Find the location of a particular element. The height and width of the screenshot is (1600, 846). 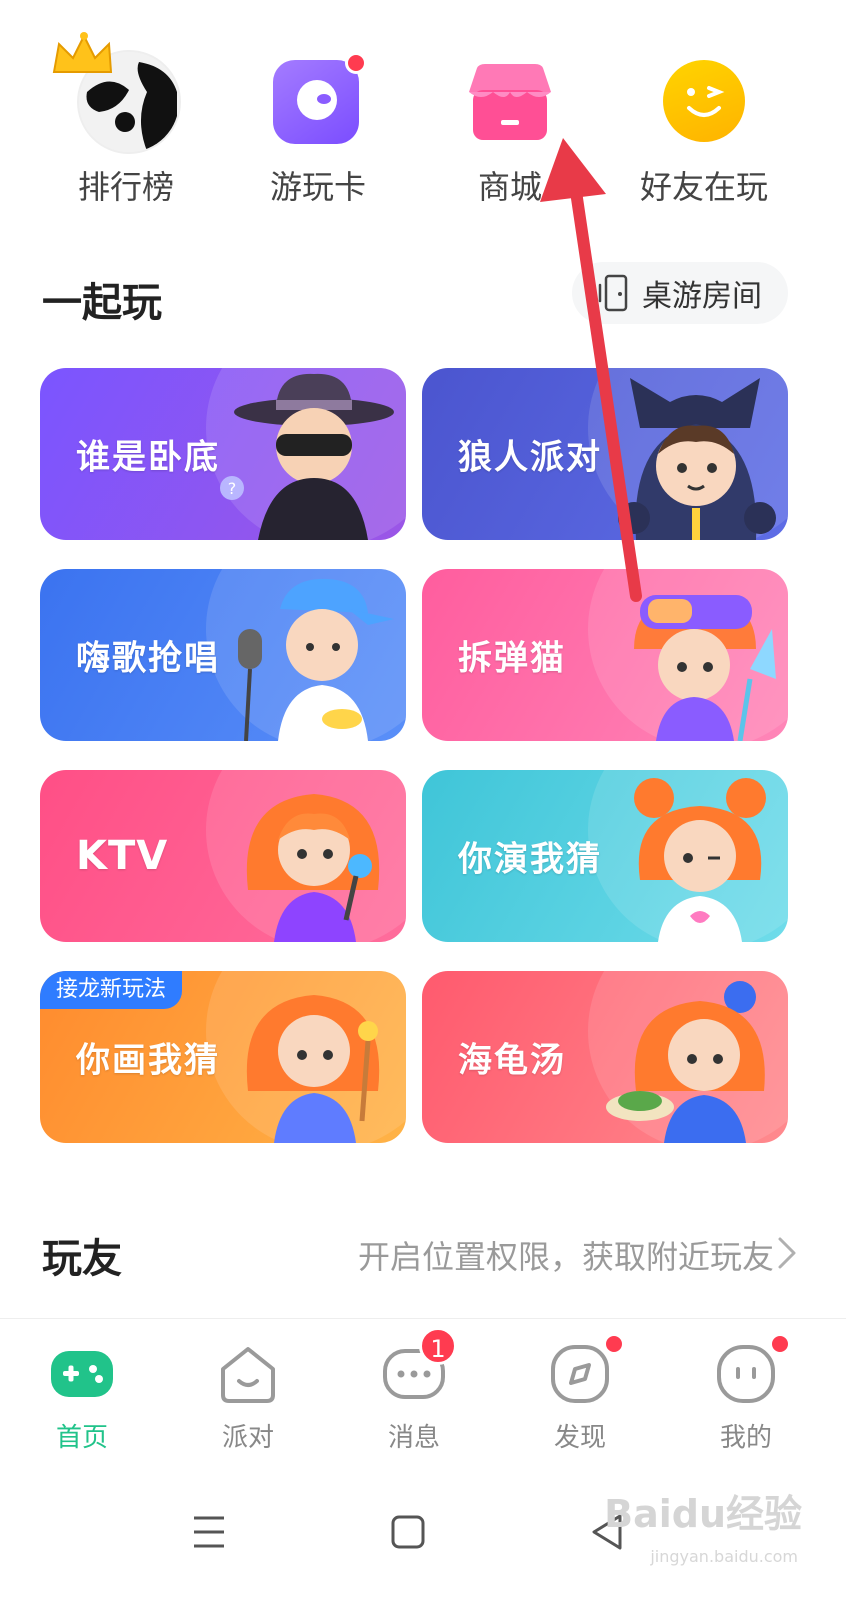

game-label: 拆弹猫 is located at coordinates (512, 658).